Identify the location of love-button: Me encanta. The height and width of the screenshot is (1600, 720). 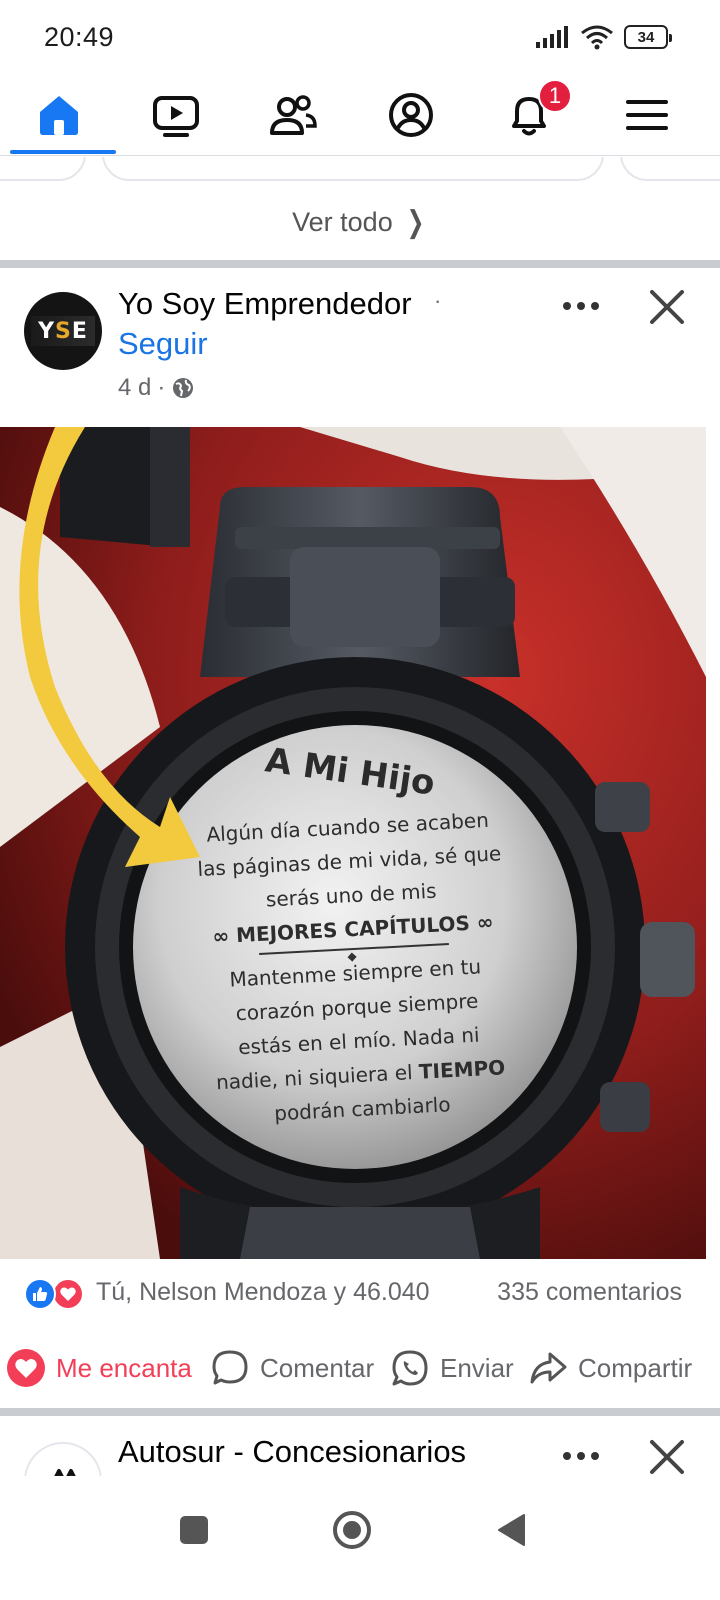
(99, 1368).